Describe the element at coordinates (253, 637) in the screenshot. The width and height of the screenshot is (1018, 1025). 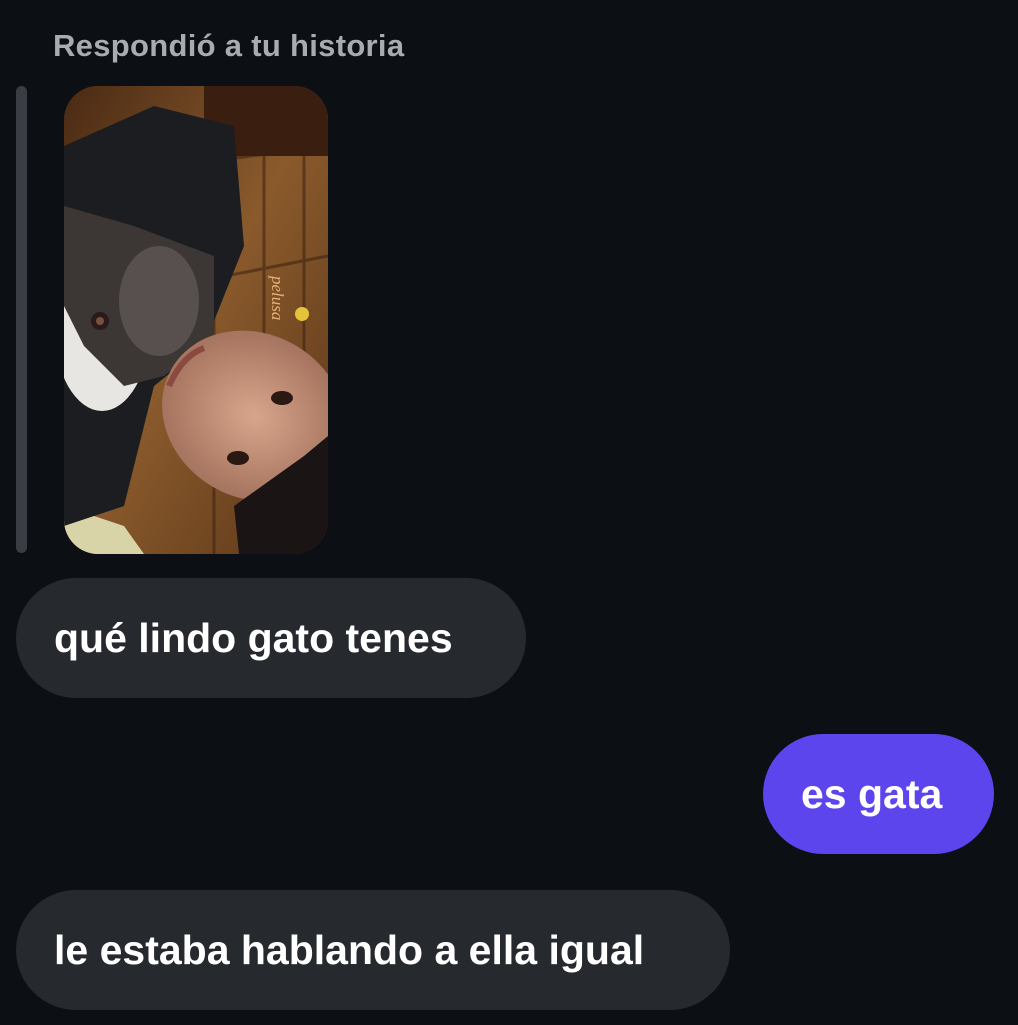
I see `message-text: qué lindo gato tenes` at that location.